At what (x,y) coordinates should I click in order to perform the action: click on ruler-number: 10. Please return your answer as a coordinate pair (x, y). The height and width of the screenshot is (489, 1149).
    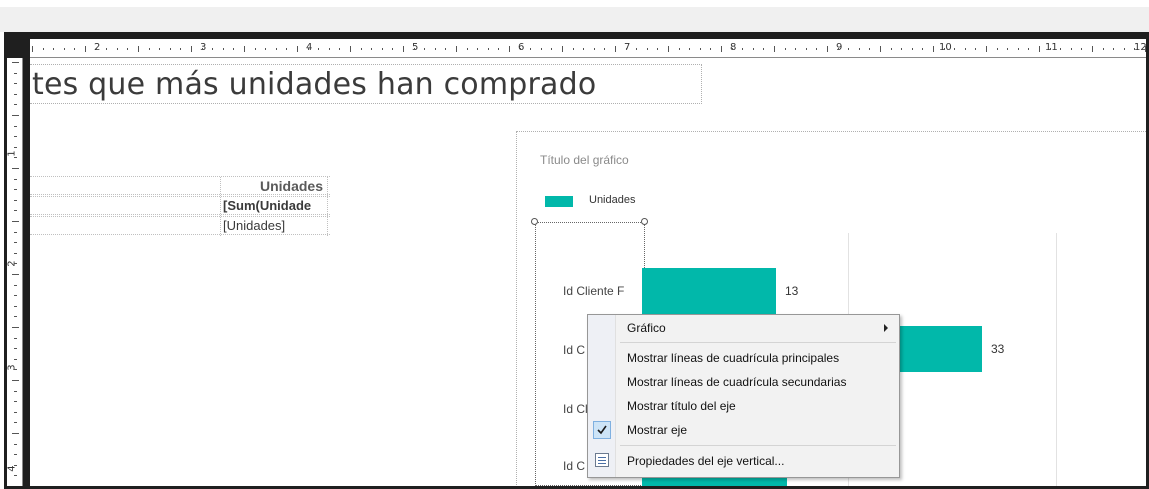
    Looking at the image, I should click on (945, 47).